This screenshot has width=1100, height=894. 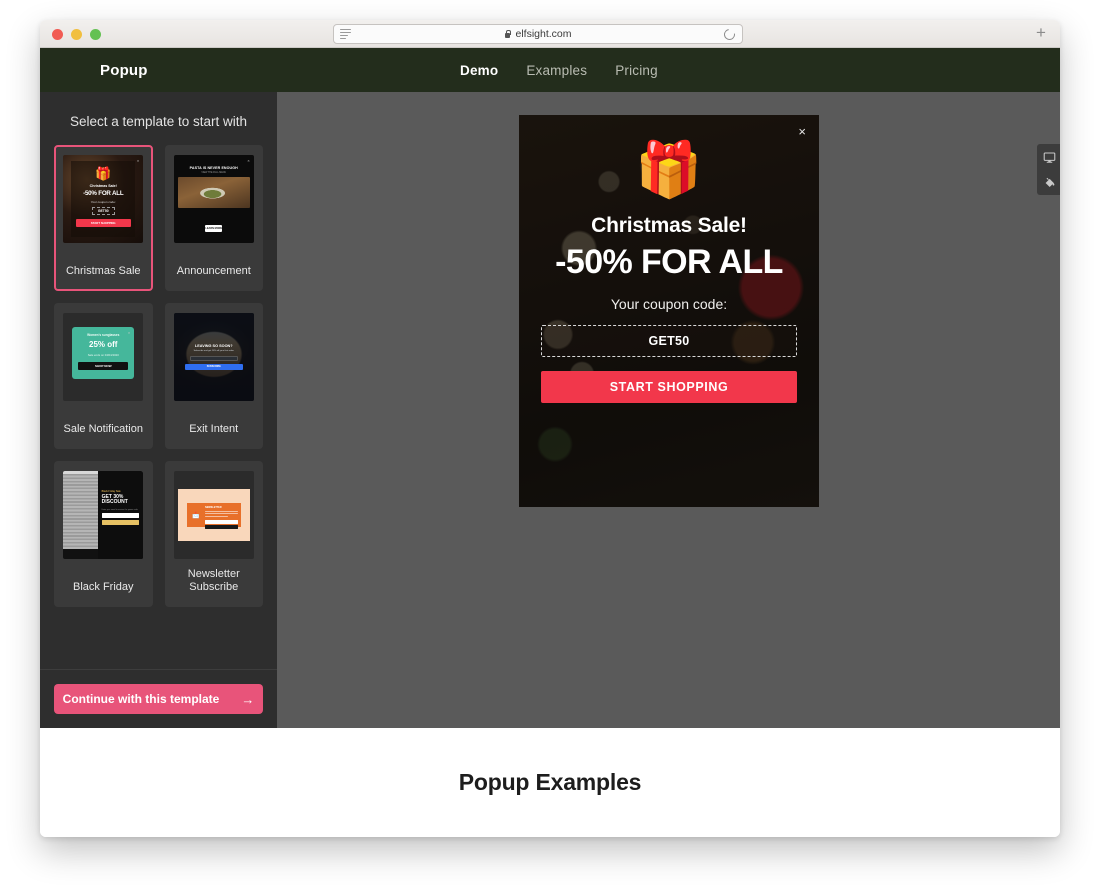 I want to click on arrow-right-icon: →, so click(x=248, y=699).